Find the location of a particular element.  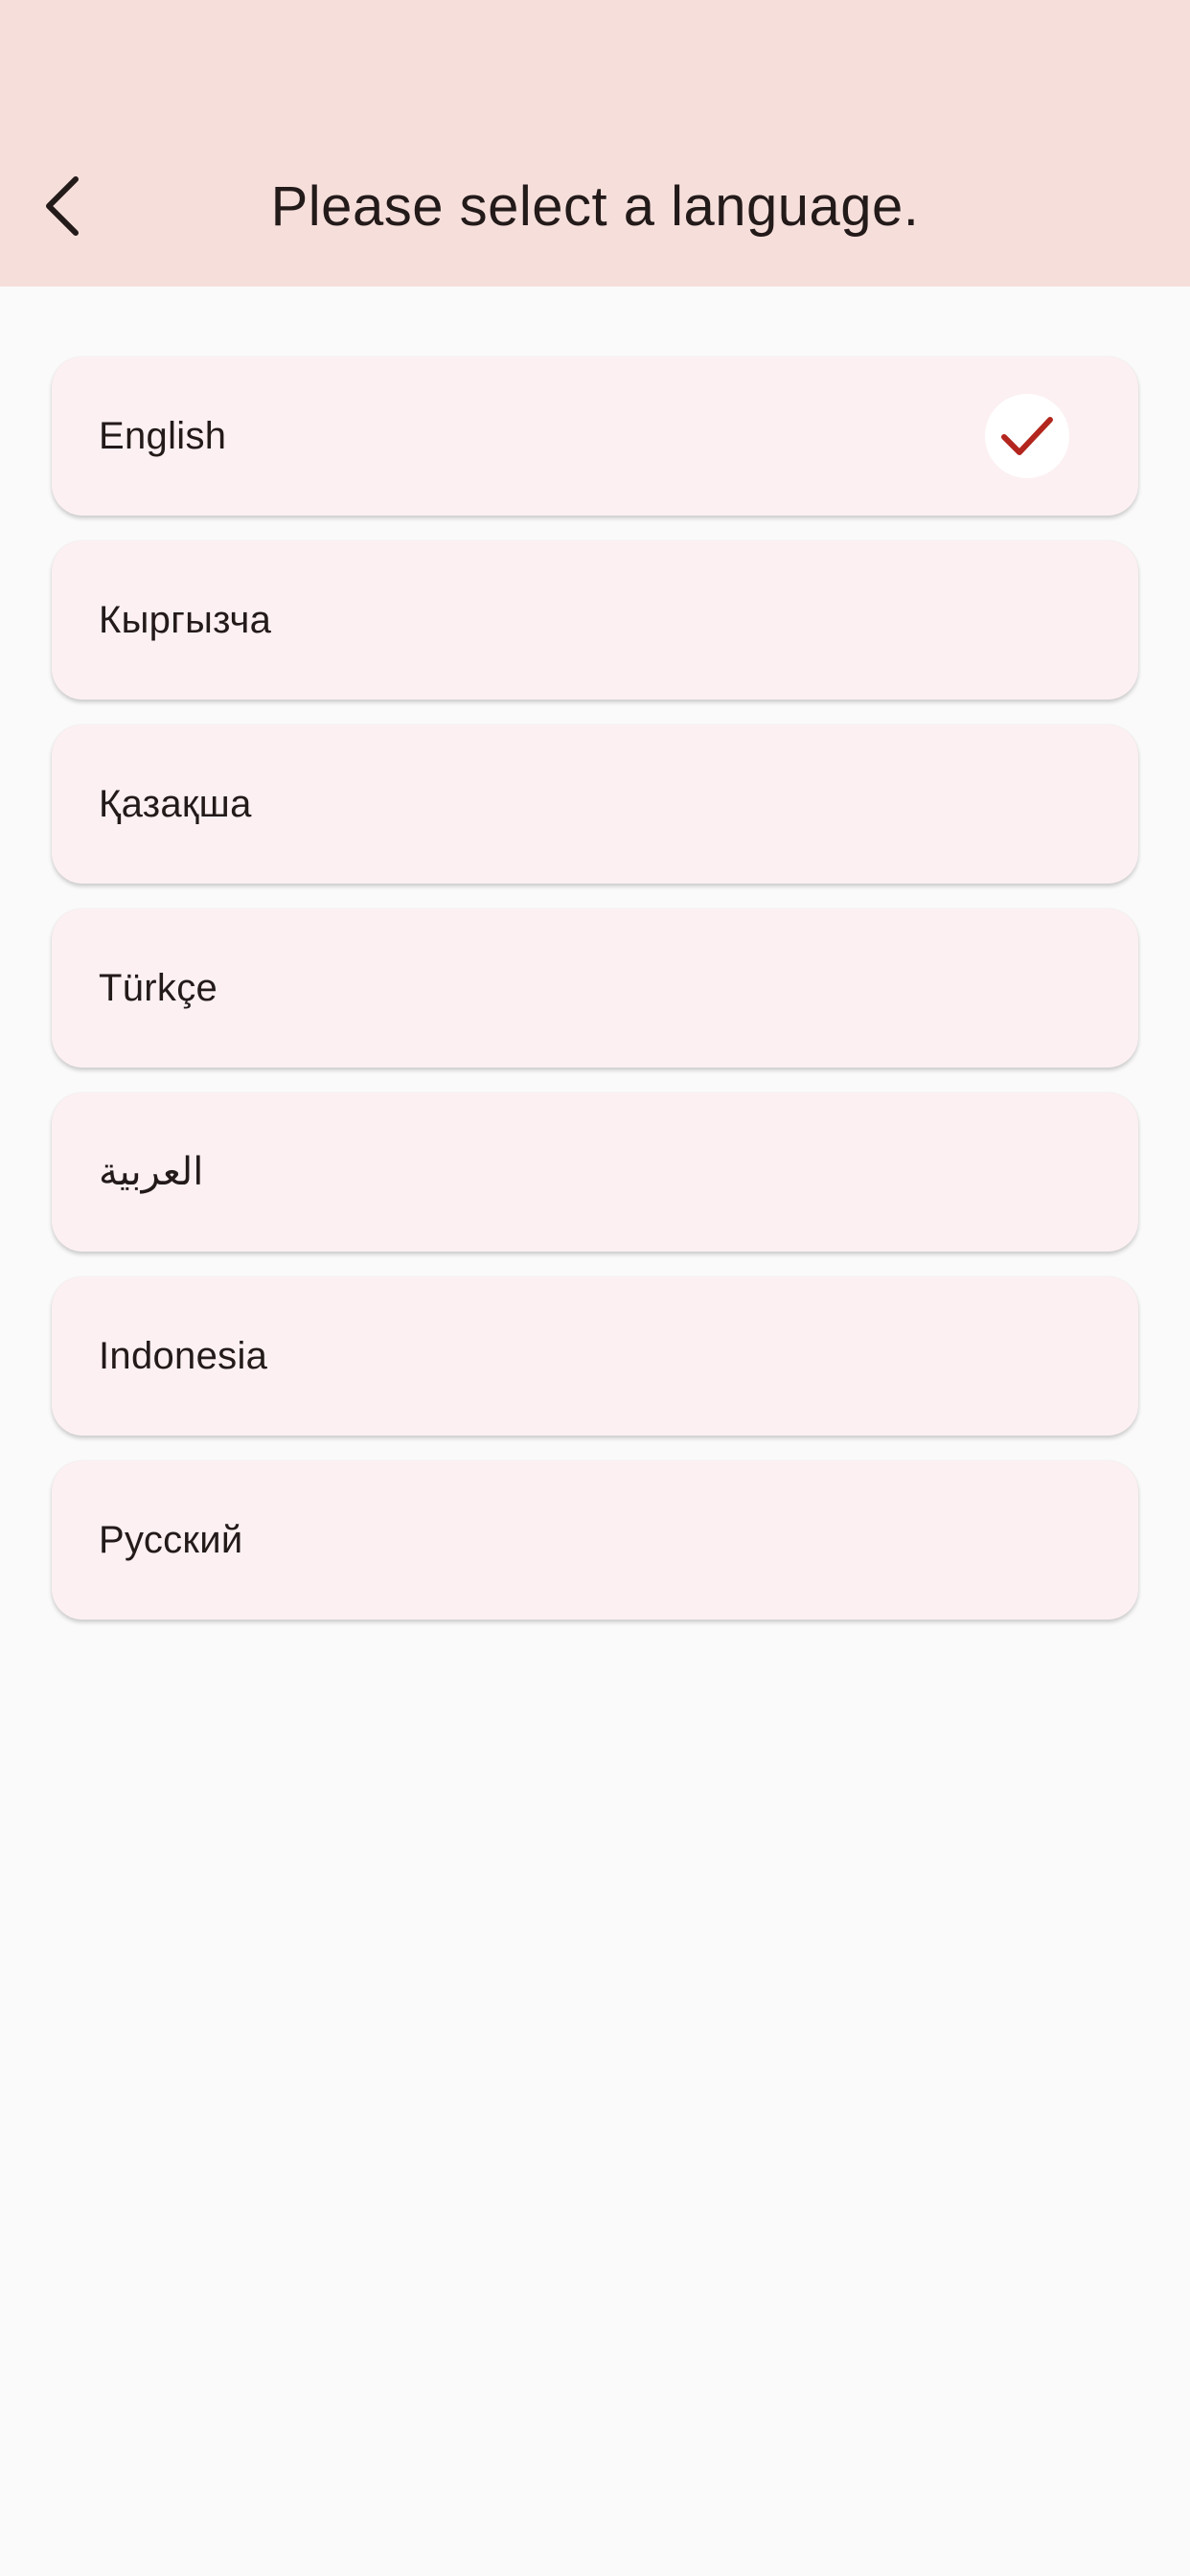

app-bar: Please select a language. is located at coordinates (595, 143).